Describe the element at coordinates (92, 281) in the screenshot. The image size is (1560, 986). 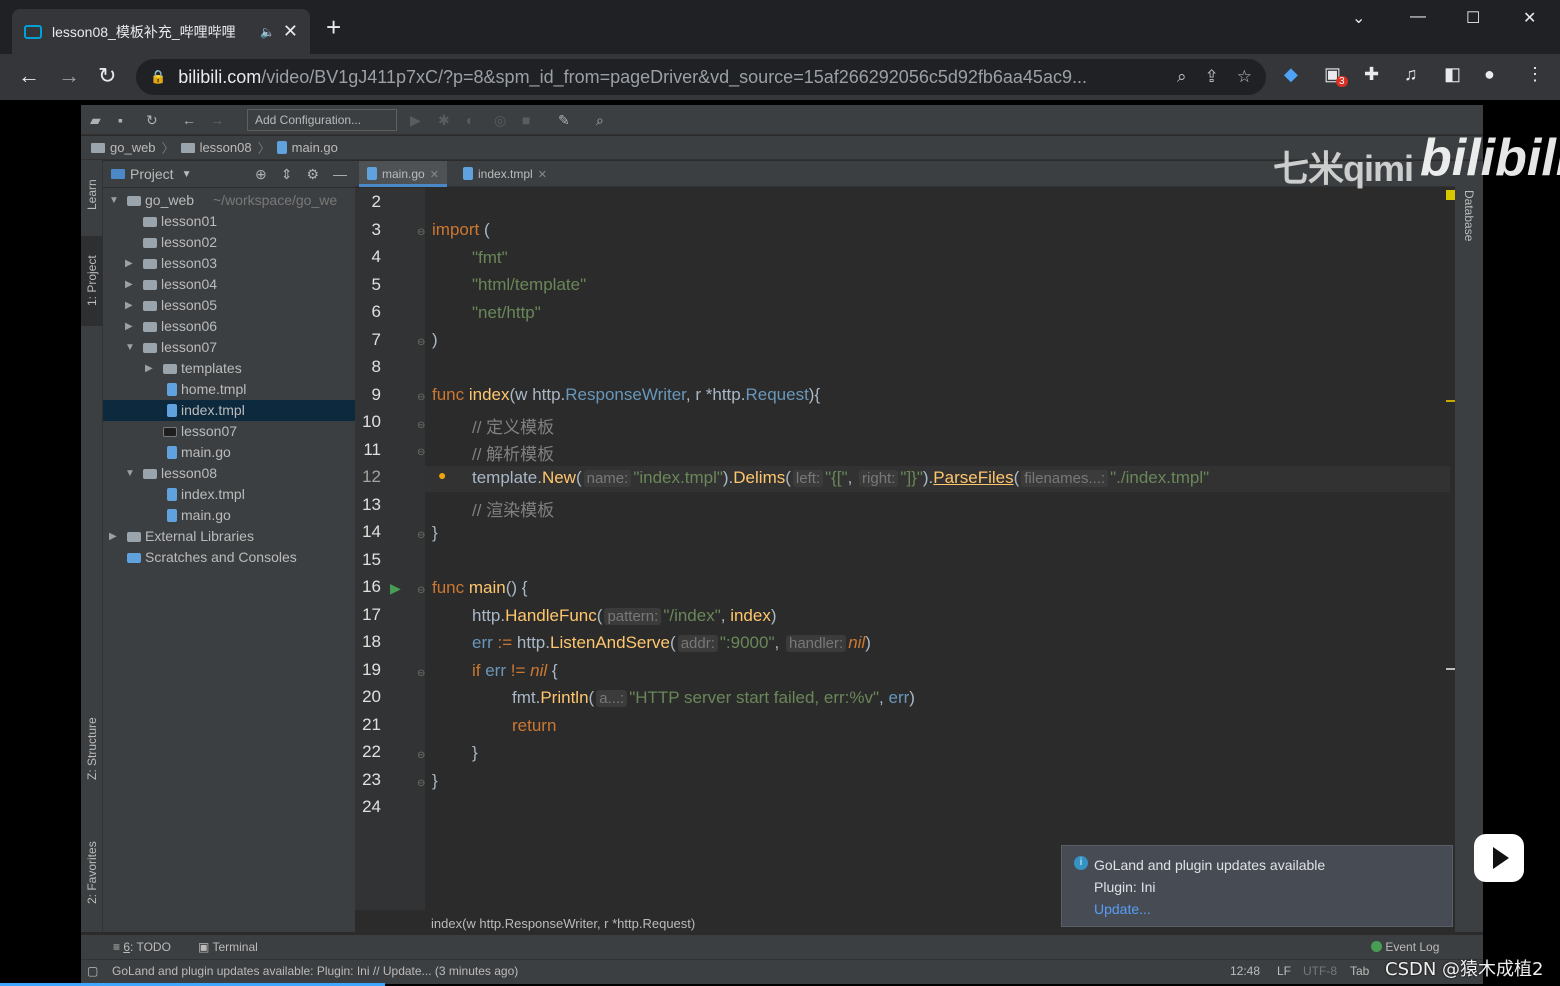
I see `project-tab: 1: Project` at that location.